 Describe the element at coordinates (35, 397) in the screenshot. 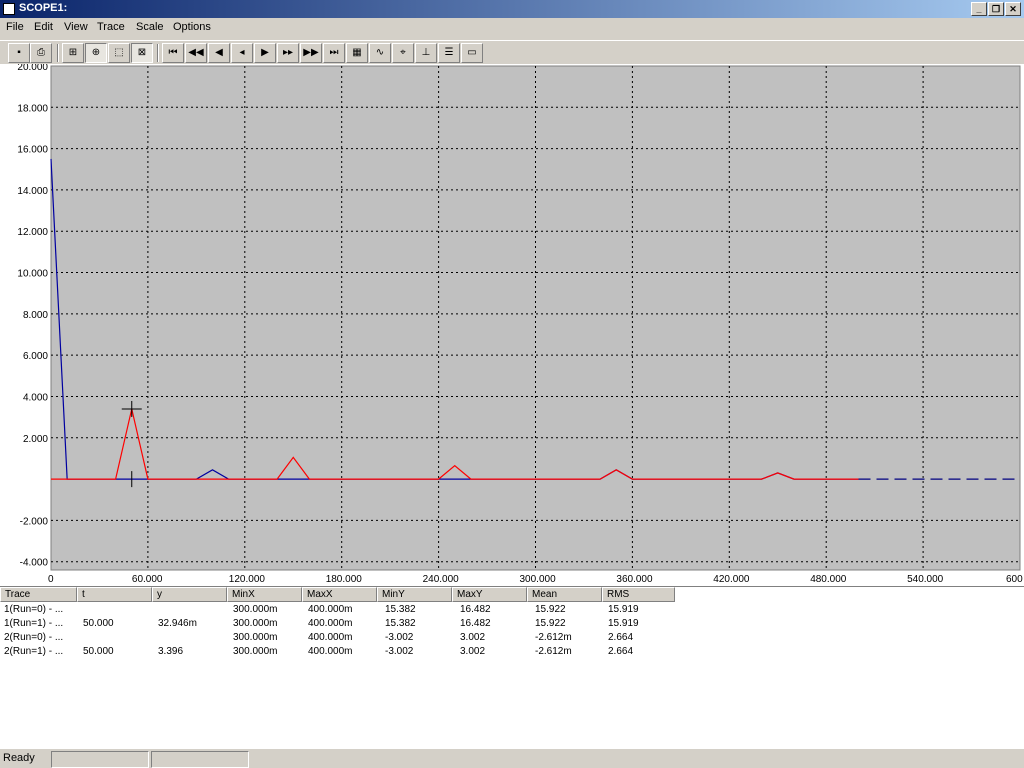

I see `y-tick-label: 4.000` at that location.